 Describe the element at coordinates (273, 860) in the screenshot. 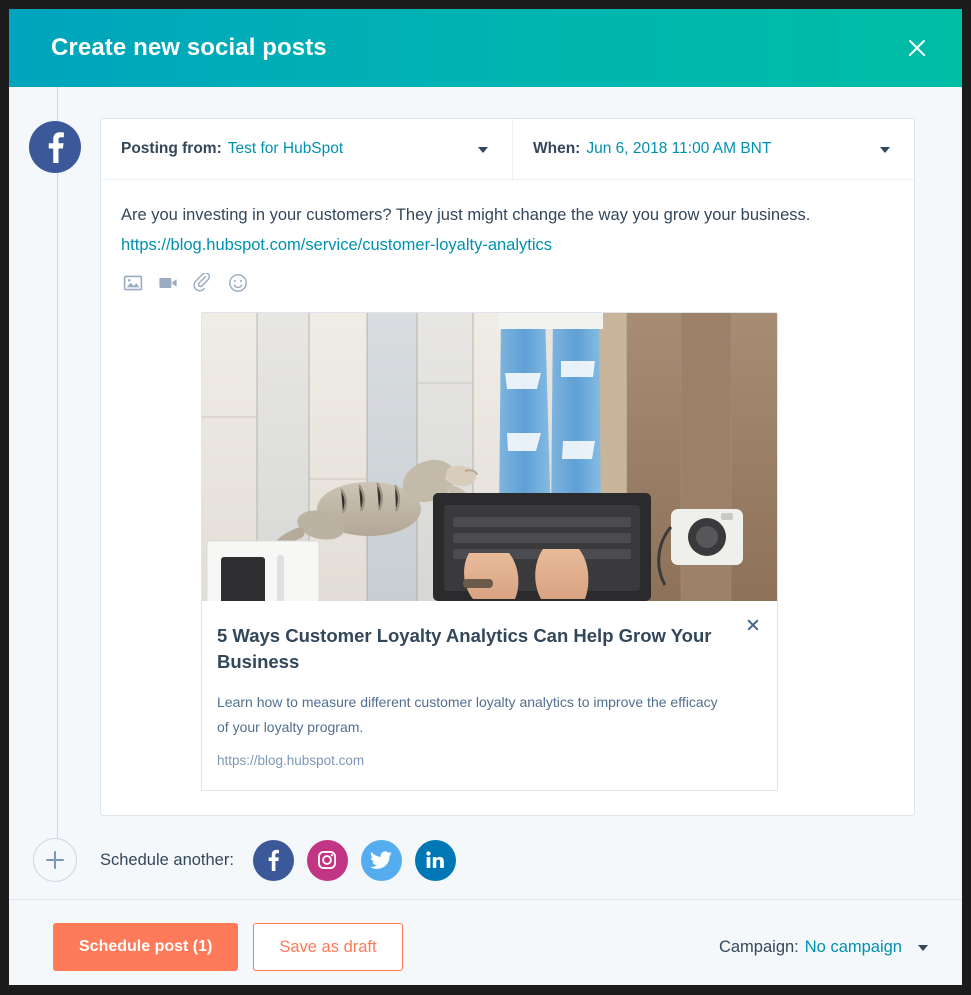

I see `facebook-icon` at that location.